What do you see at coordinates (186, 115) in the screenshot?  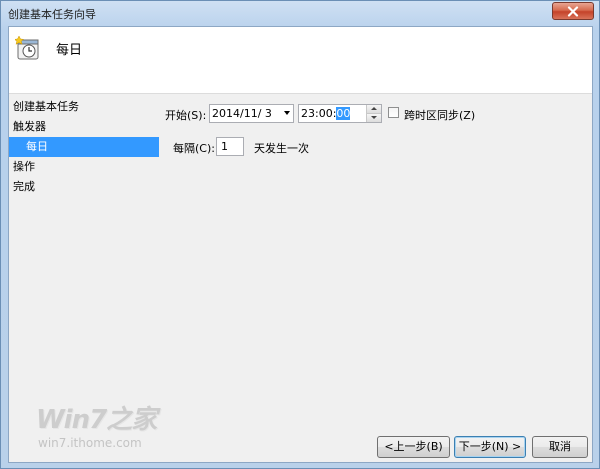 I see `start-label: 开始(S):` at bounding box center [186, 115].